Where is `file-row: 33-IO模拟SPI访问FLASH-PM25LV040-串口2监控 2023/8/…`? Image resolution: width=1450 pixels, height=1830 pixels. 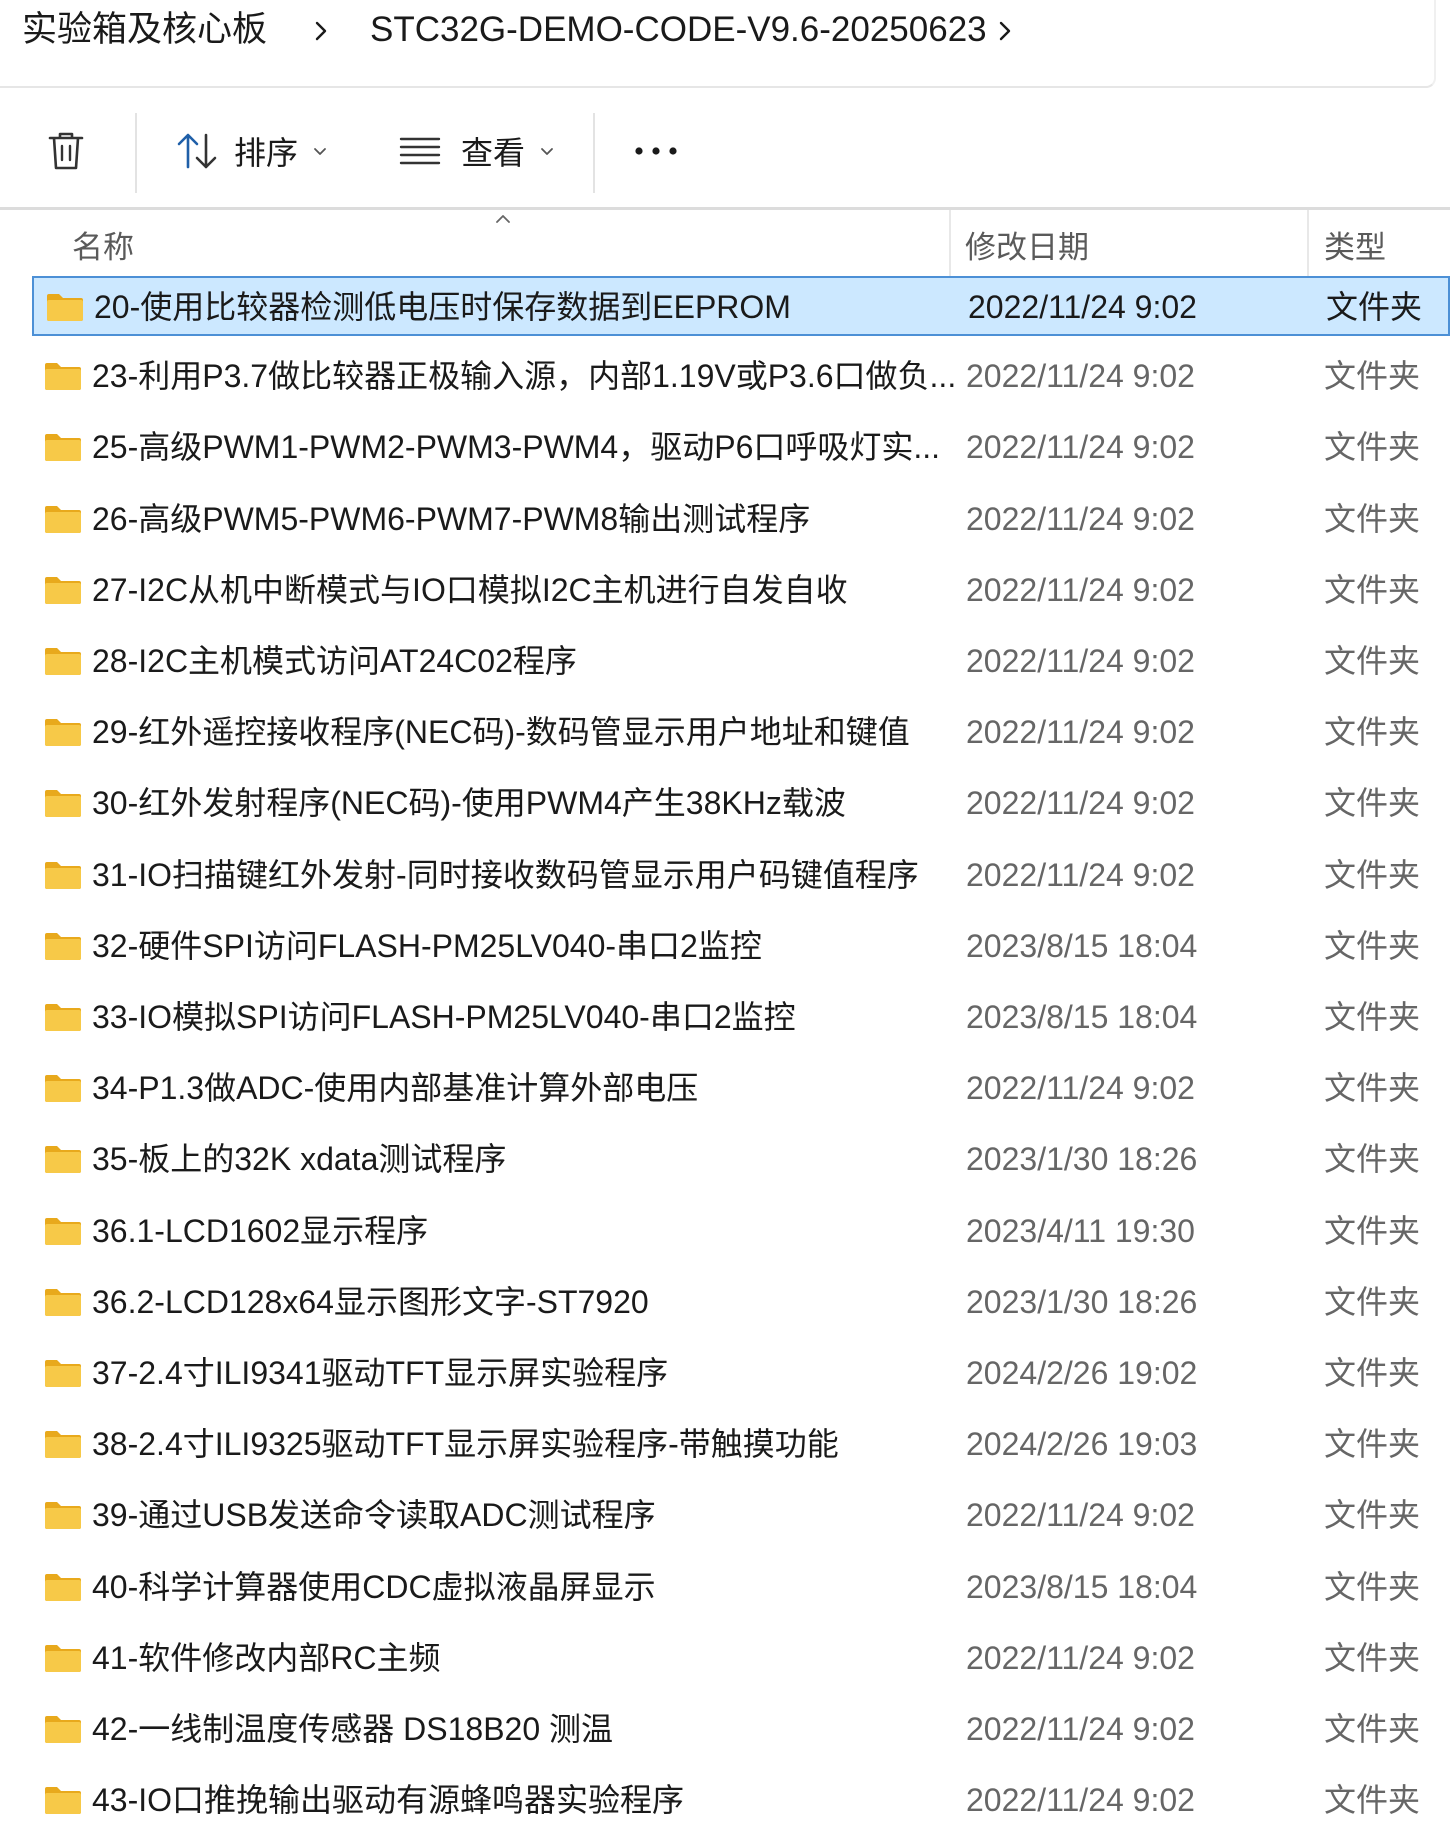
file-row: 33-IO模拟SPI访问FLASH-PM25LV040-串口2监控 2023/8/… is located at coordinates (741, 1018).